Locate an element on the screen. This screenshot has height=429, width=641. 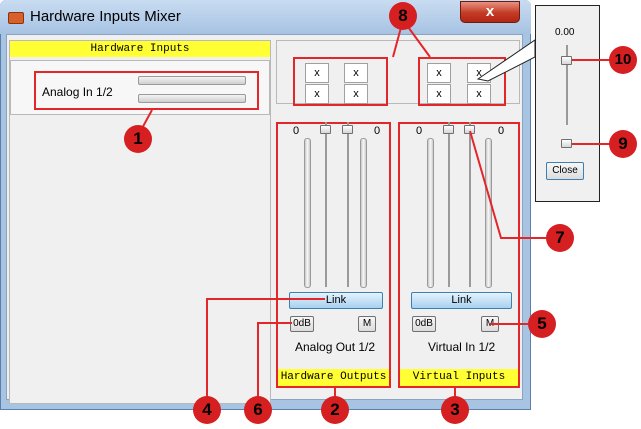
callout-badge-1: 1 is located at coordinates (138, 139).